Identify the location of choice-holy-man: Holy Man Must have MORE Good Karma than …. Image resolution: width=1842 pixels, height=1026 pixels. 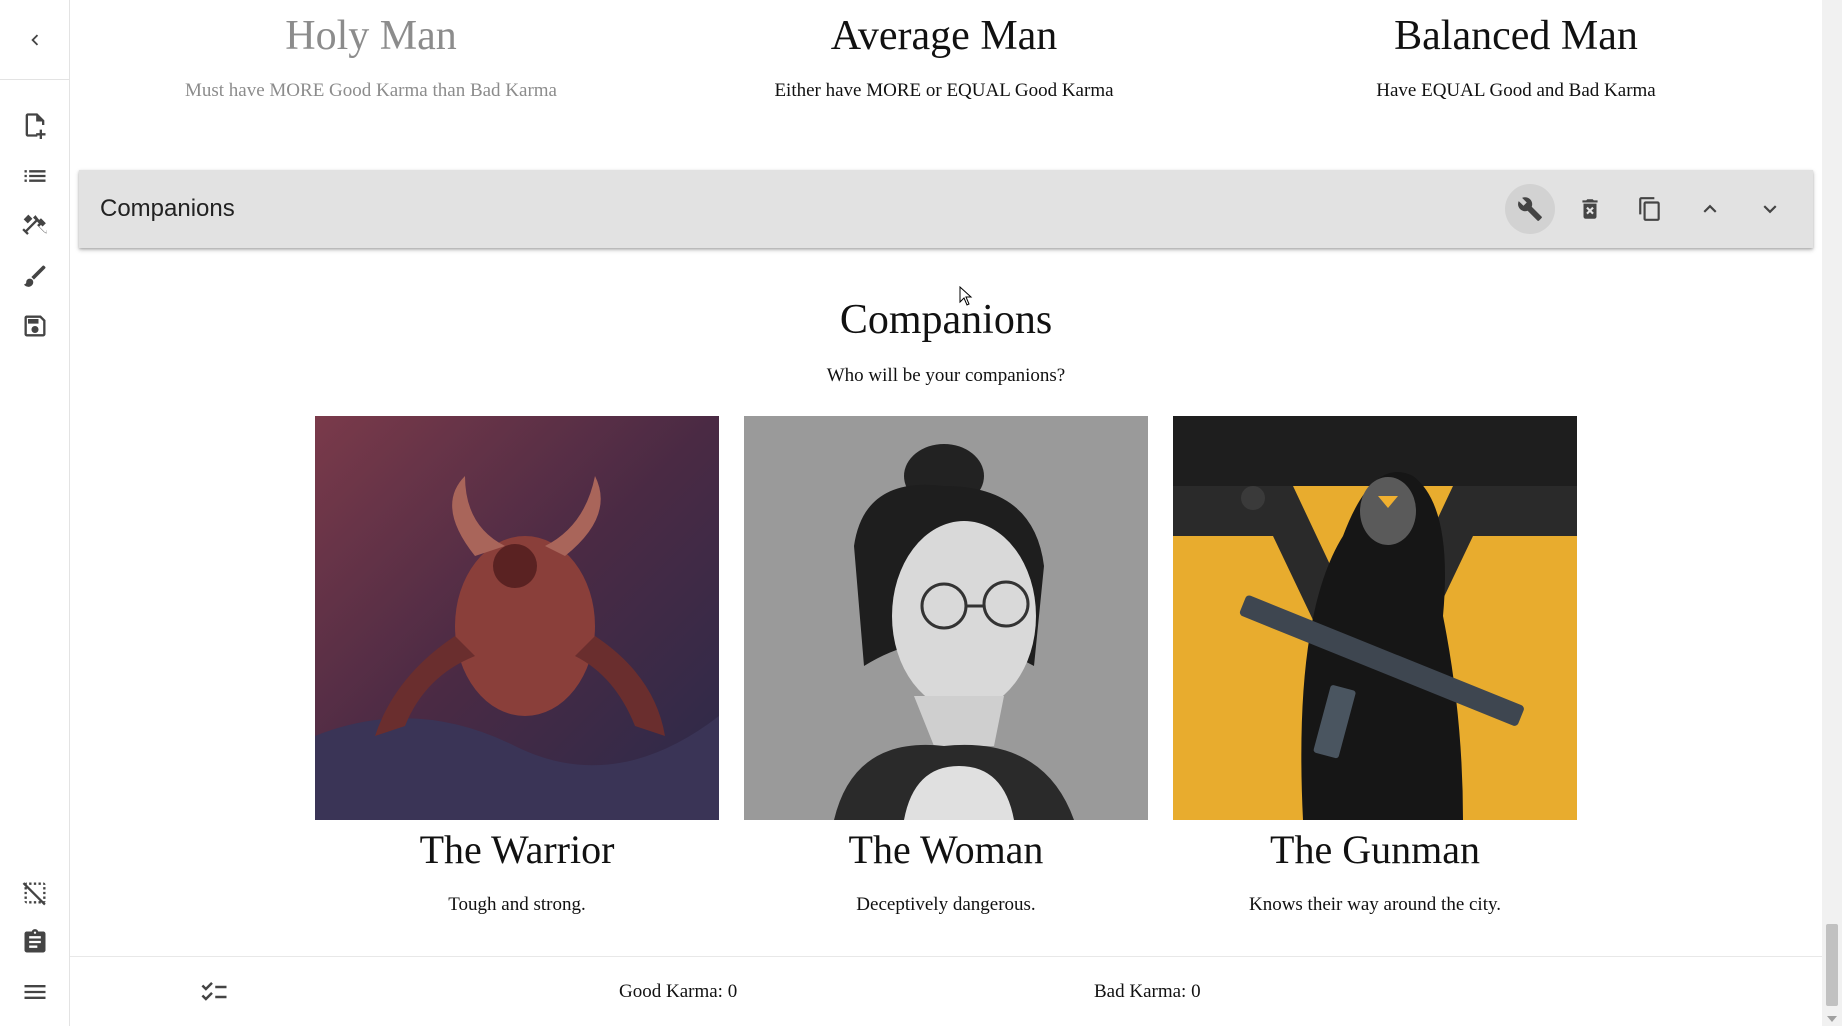
(371, 56).